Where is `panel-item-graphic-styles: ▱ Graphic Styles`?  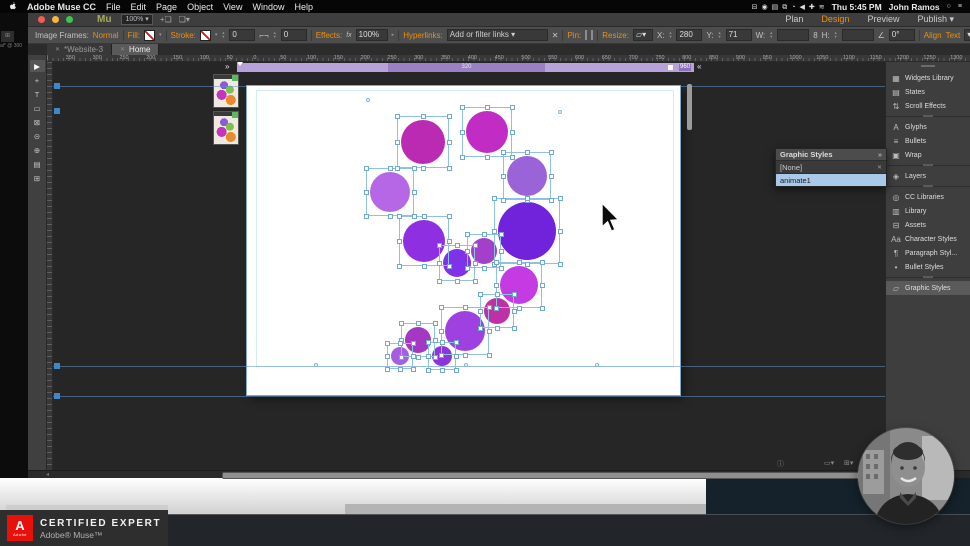
panel-item-graphic-styles: ▱ Graphic Styles is located at coordinates (928, 288).